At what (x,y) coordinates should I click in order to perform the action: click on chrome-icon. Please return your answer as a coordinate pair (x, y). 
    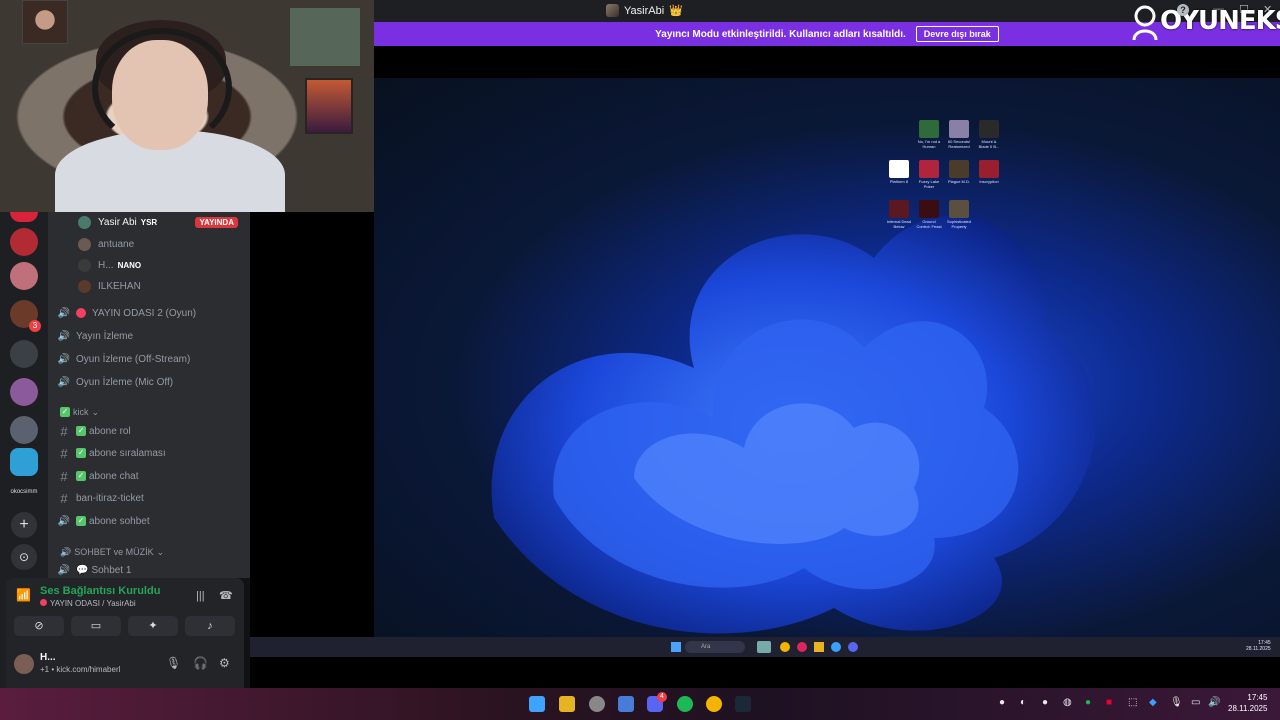
    Looking at the image, I should click on (714, 704).